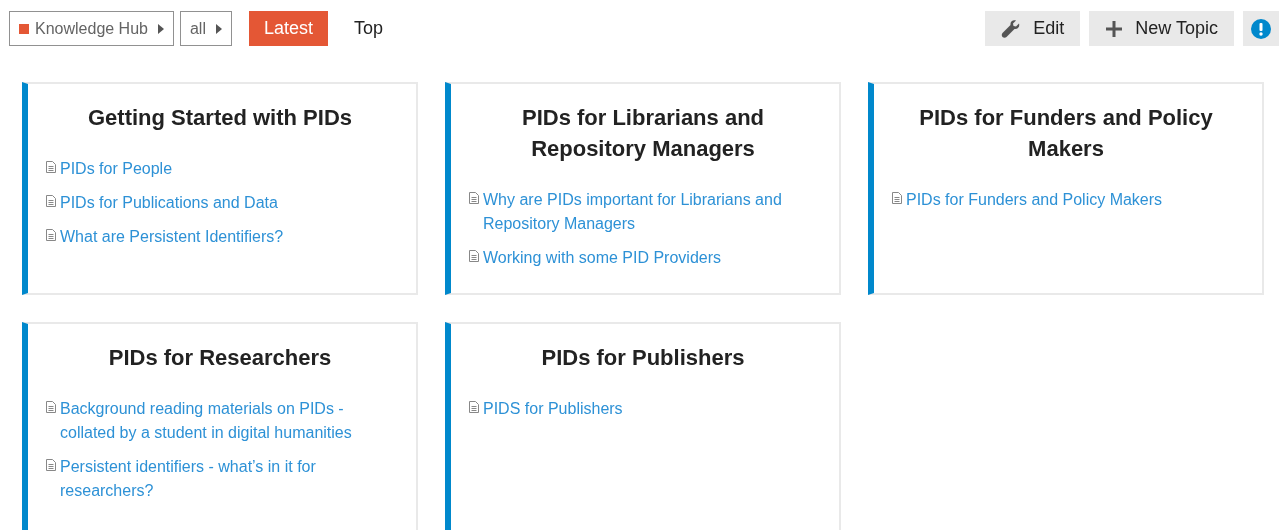 This screenshot has height=530, width=1279. What do you see at coordinates (1114, 28) in the screenshot?
I see `plus-icon` at bounding box center [1114, 28].